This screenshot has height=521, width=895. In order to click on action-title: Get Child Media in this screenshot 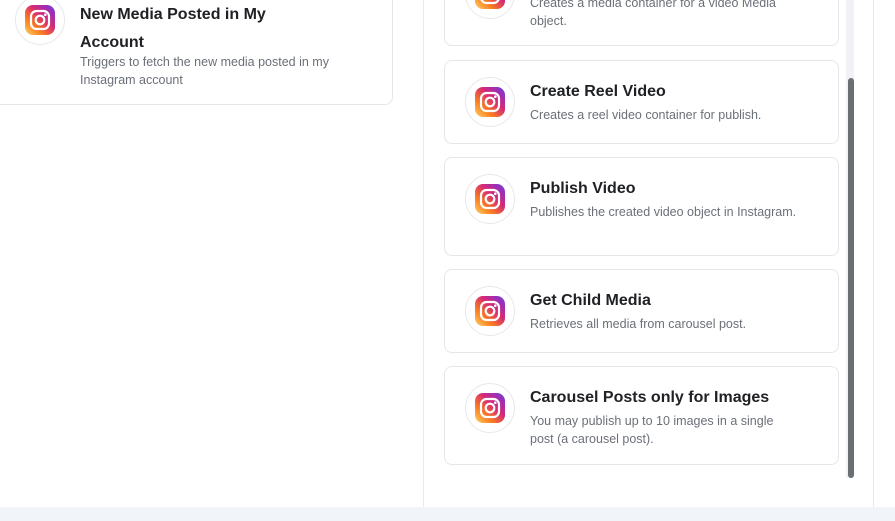, I will do `click(590, 300)`.